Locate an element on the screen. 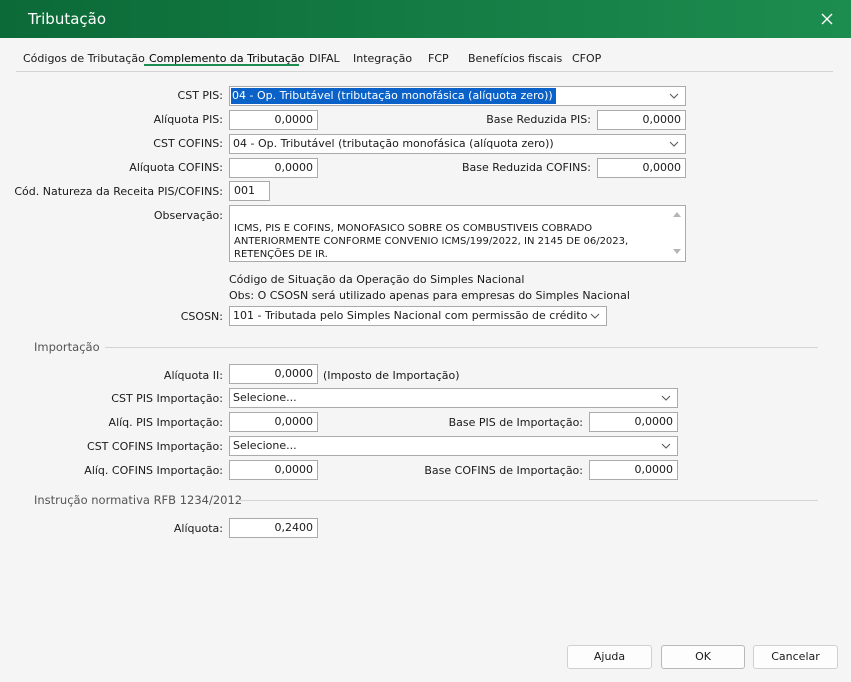 This screenshot has height=682, width=851. rfb-group-title: Instrução normativa RFB 1234/2012 is located at coordinates (138, 500).